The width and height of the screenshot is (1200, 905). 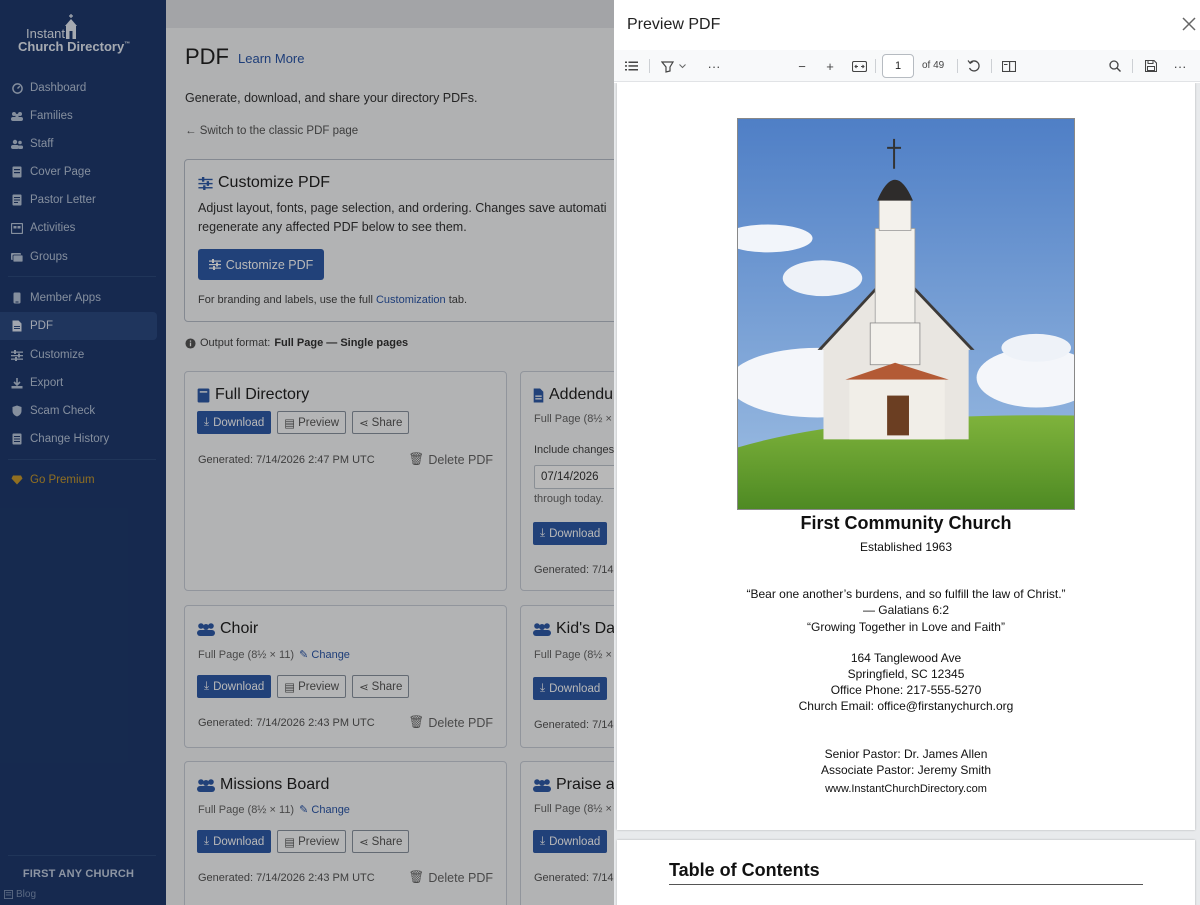 I want to click on toolbar-separator, so click(x=875, y=66).